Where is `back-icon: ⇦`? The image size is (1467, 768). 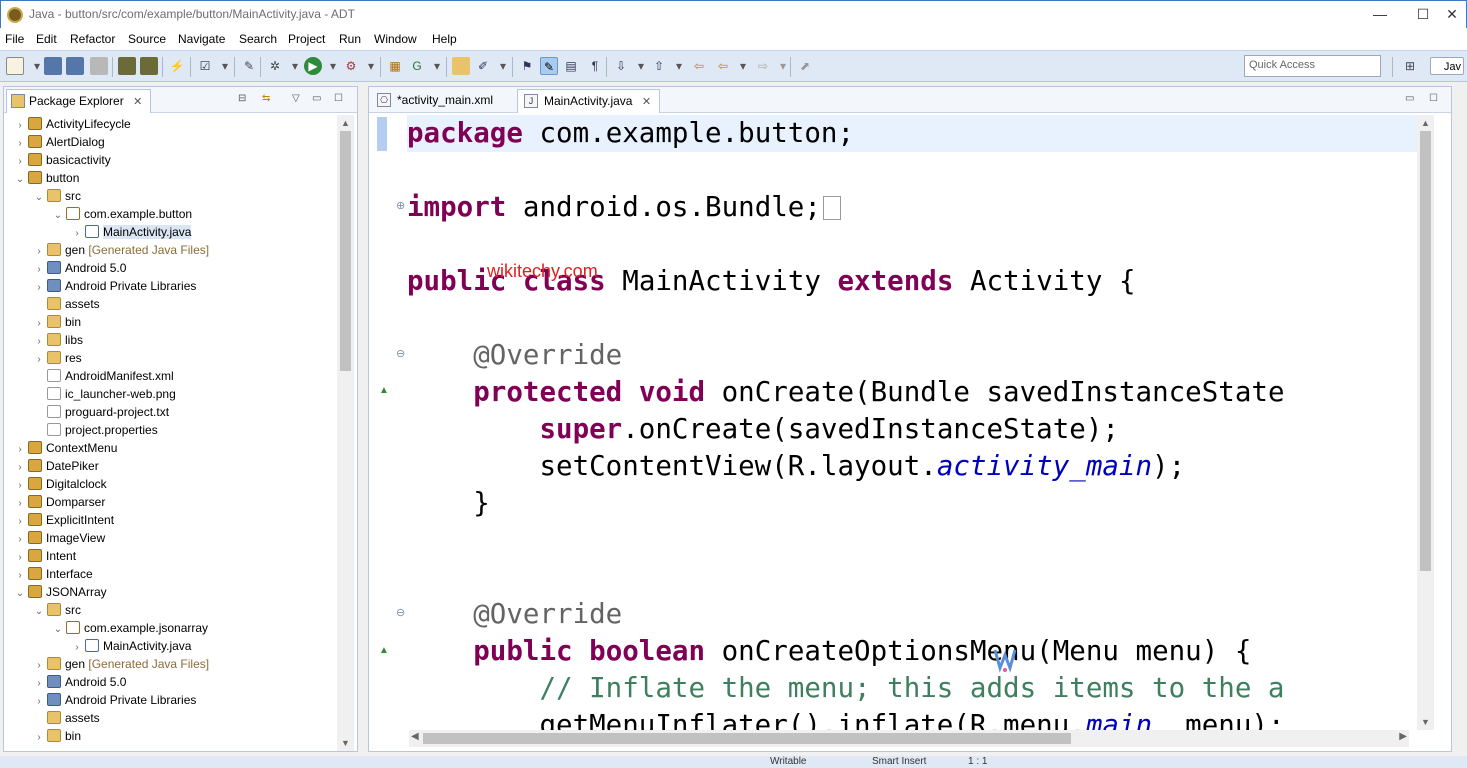
back-icon: ⇦ is located at coordinates (723, 66).